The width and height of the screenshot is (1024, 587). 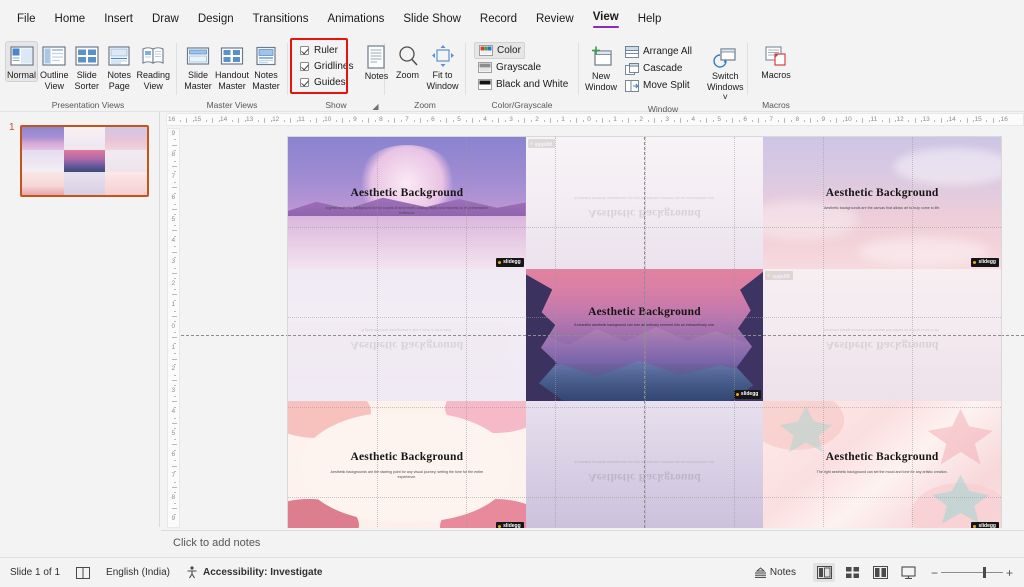 What do you see at coordinates (725, 57) in the screenshot?
I see `switch-windows-icon` at bounding box center [725, 57].